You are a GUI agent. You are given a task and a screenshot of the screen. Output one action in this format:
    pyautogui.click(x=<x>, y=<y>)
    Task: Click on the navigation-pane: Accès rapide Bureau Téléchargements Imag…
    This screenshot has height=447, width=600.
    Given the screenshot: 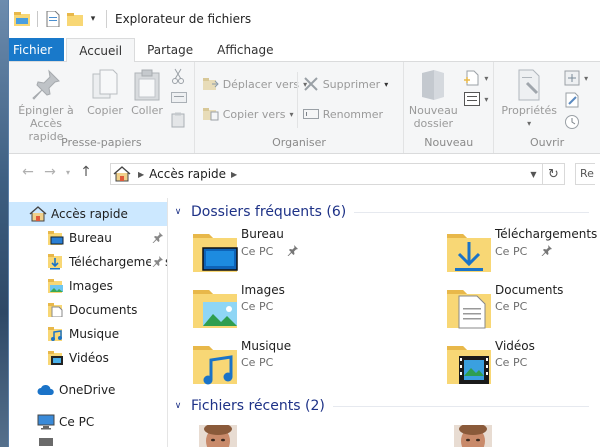 What is the action you would take?
    pyautogui.click(x=88, y=322)
    